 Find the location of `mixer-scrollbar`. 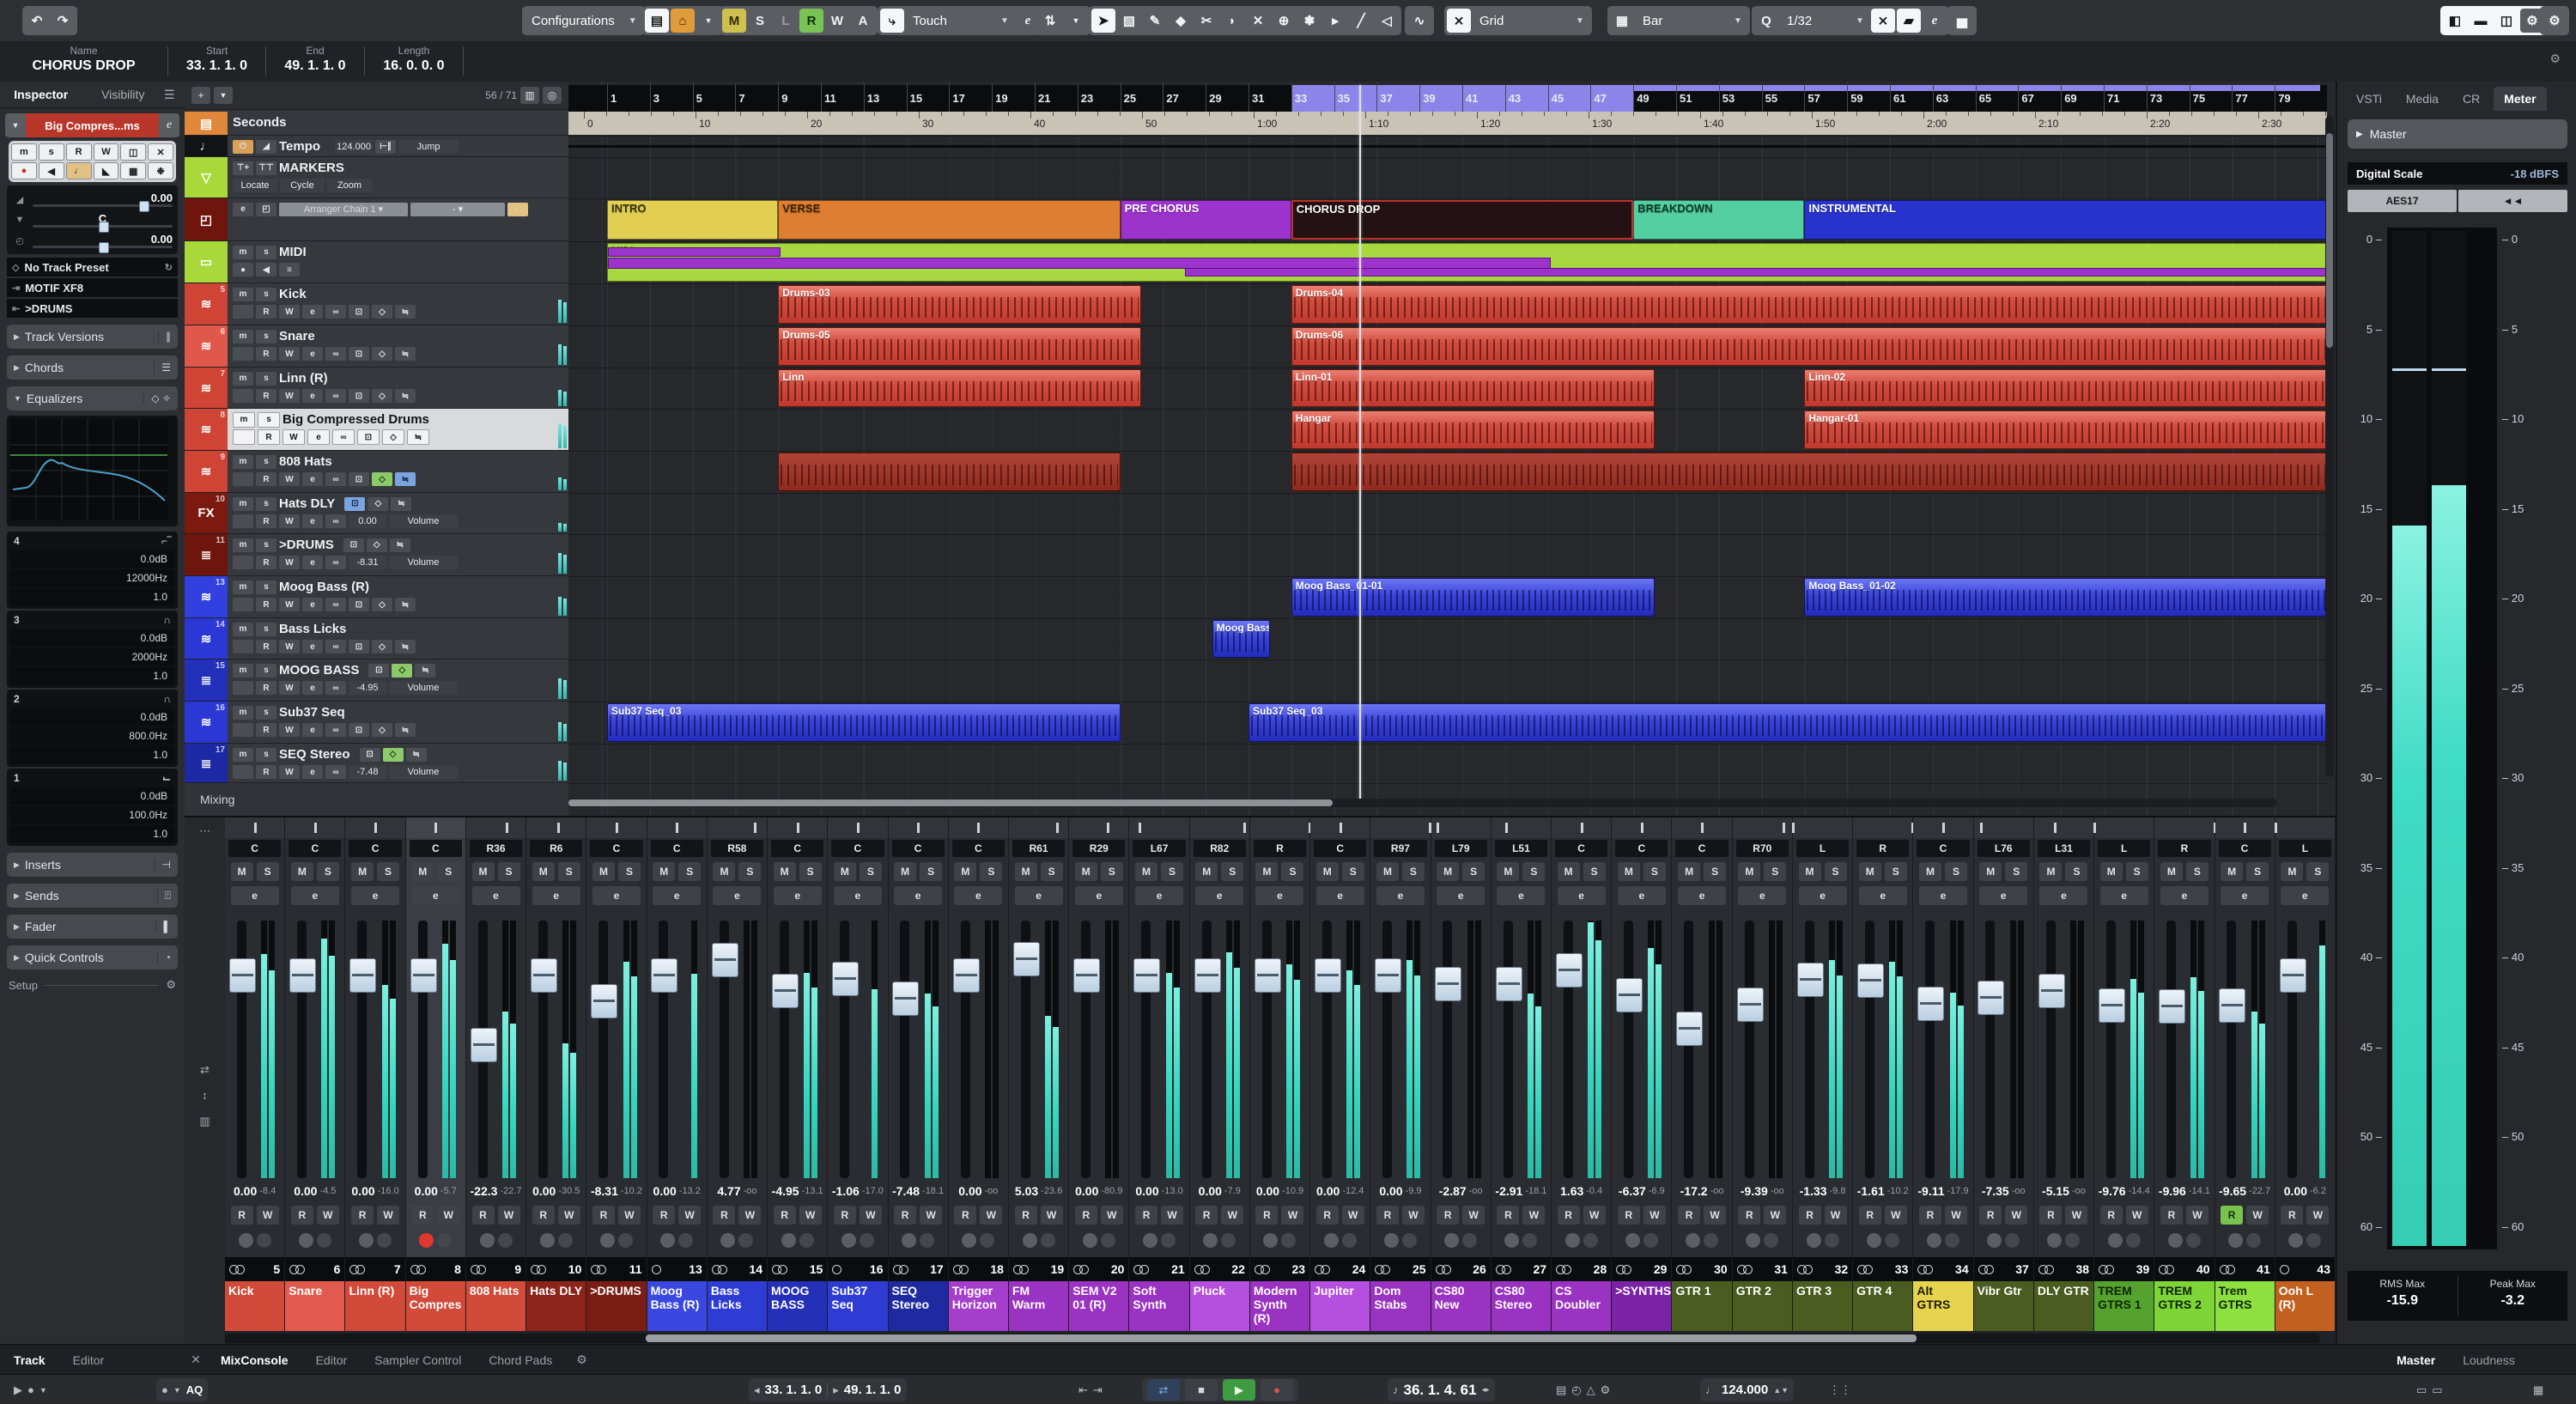

mixer-scrollbar is located at coordinates (1272, 1339).